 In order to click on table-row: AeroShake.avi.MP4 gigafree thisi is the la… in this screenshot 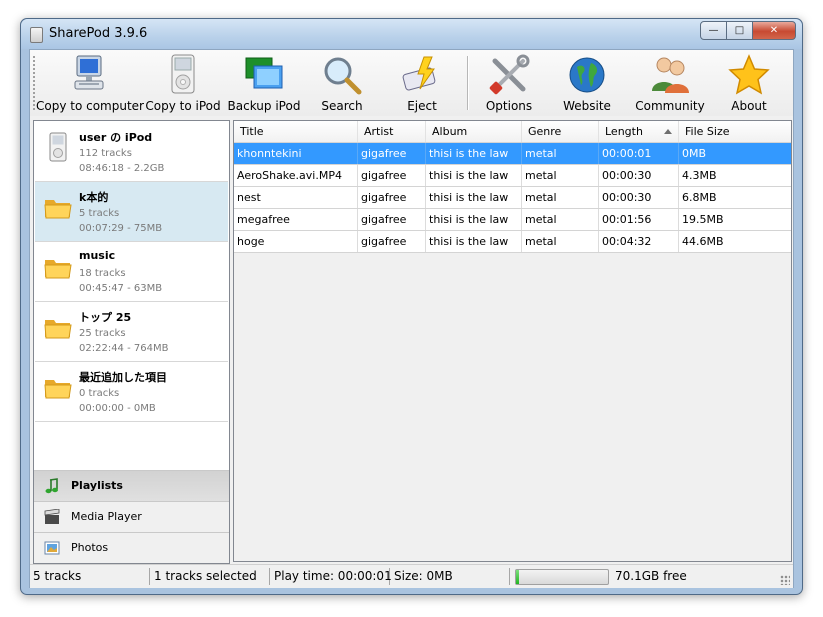, I will do `click(512, 176)`.